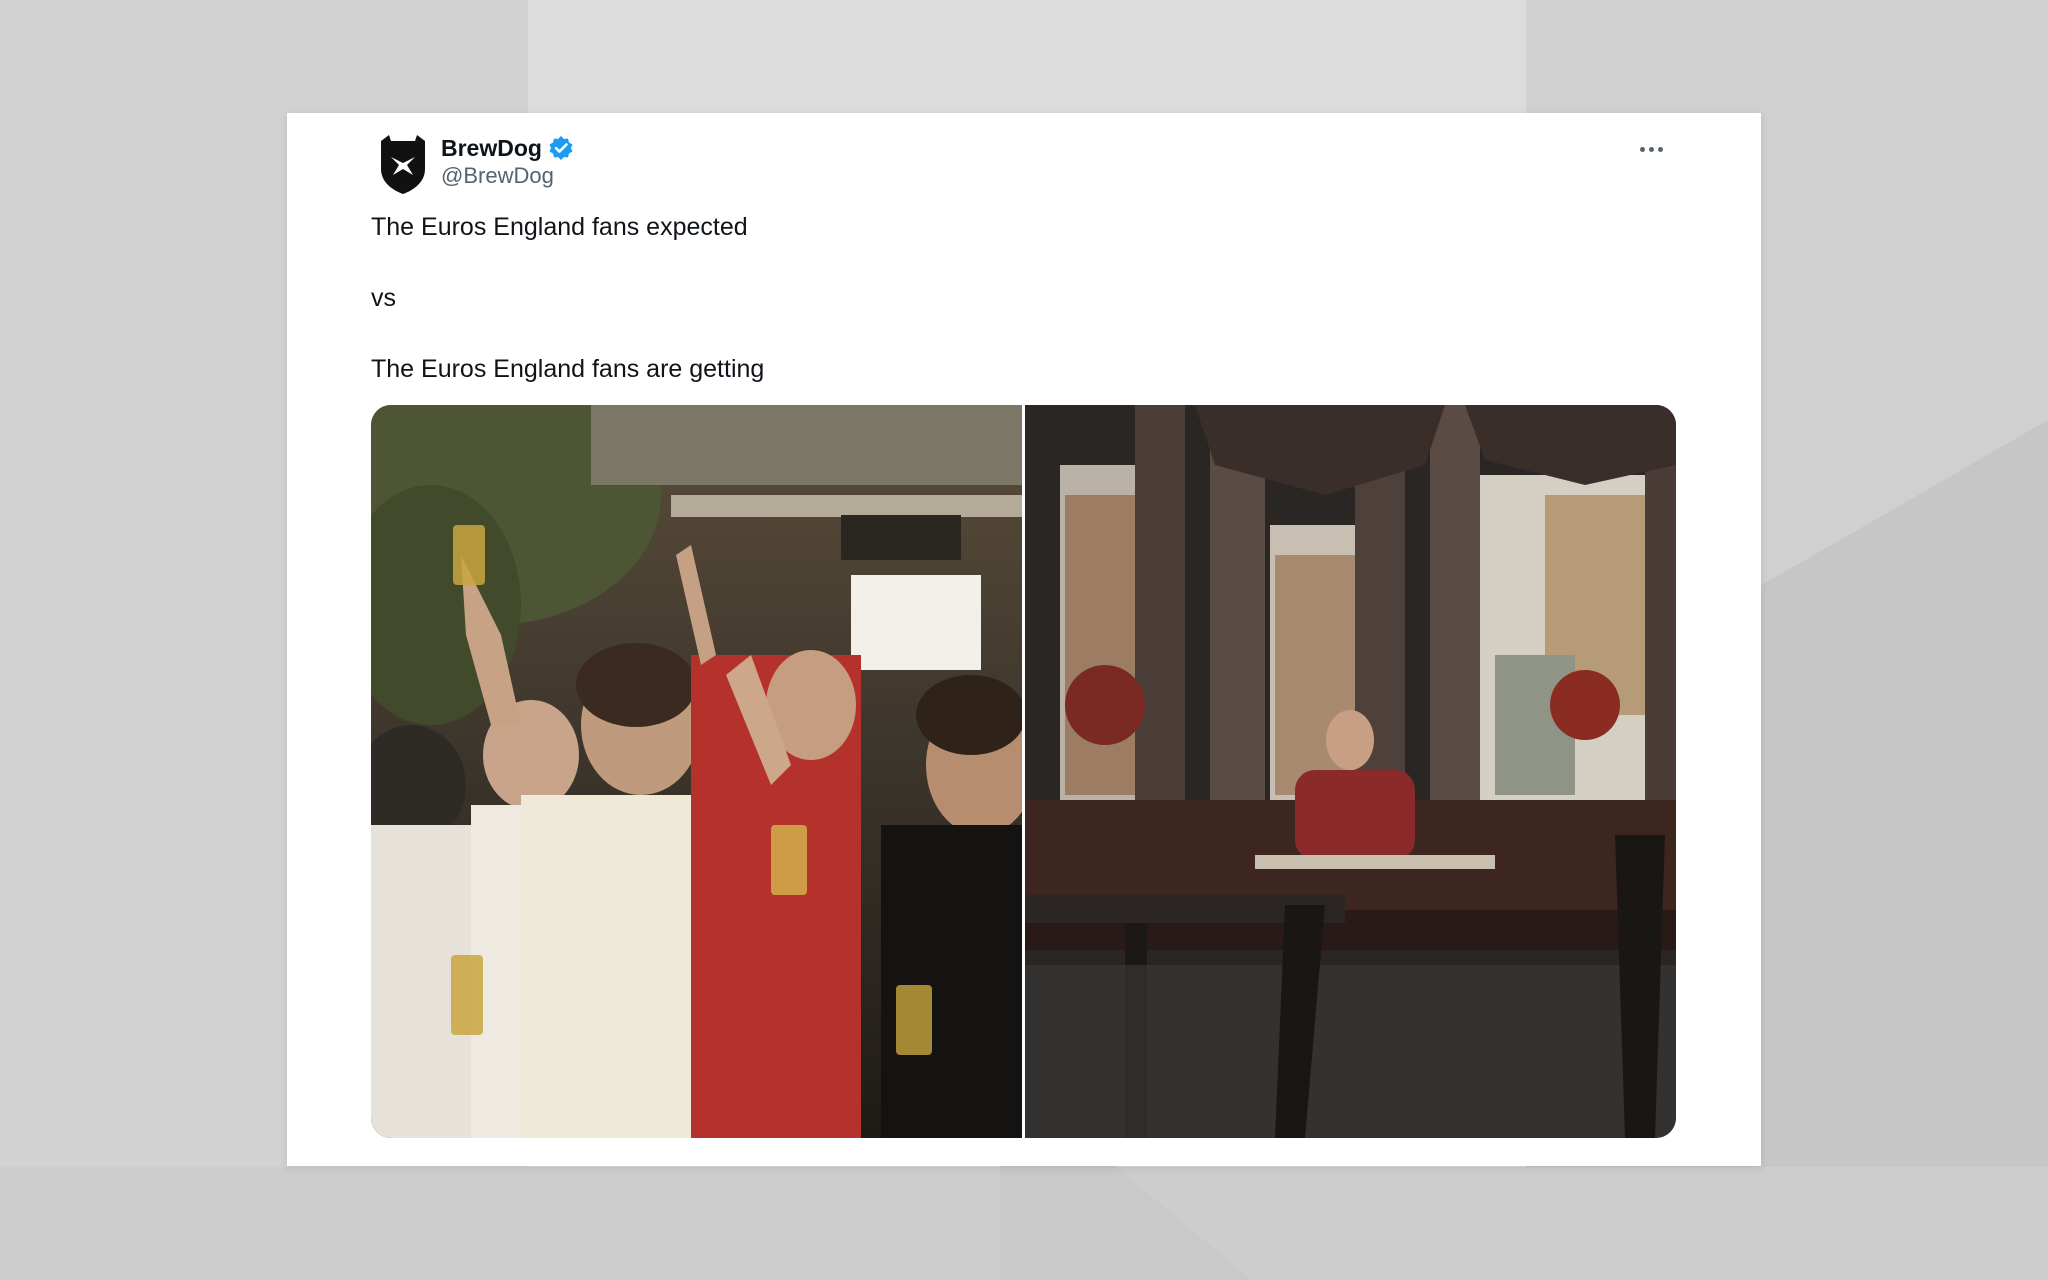  I want to click on tweet-text-line: The Euros England fans are getting, so click(568, 369).